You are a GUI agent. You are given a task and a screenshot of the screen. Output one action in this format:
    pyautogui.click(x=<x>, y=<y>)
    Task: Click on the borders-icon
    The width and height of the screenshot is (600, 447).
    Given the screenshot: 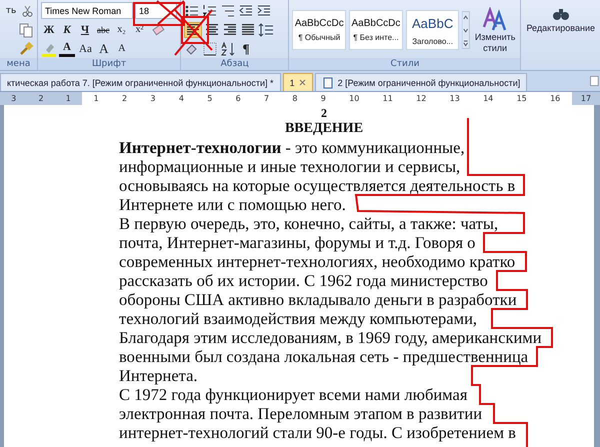 What is the action you would take?
    pyautogui.click(x=210, y=48)
    